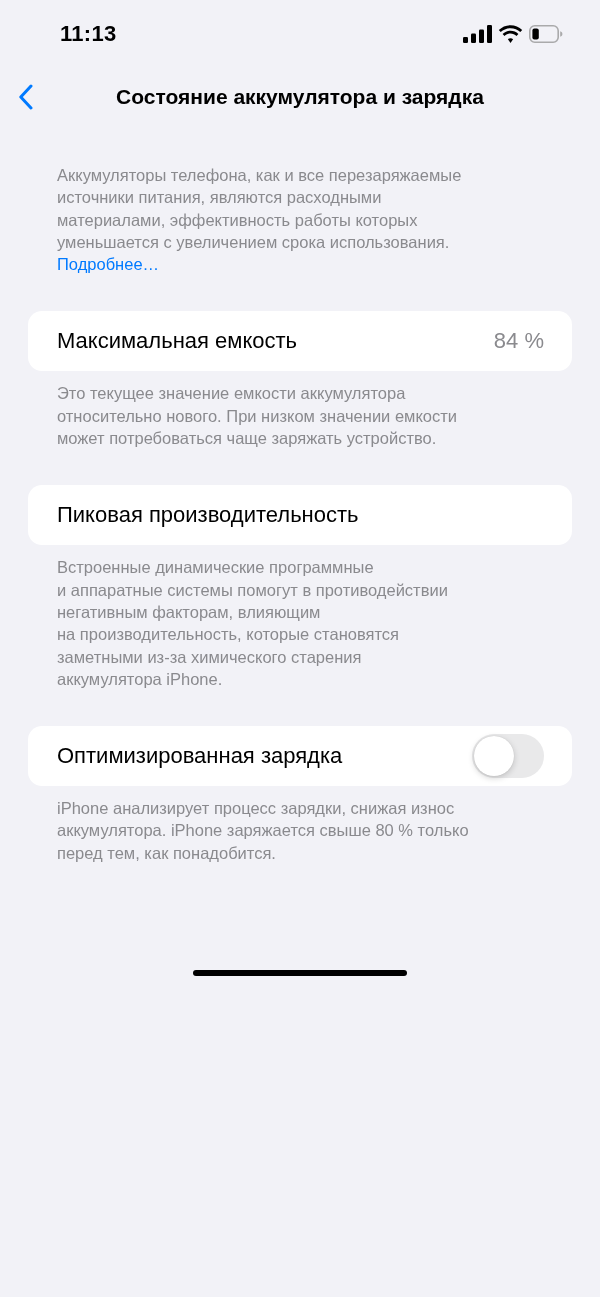  What do you see at coordinates (546, 34) in the screenshot?
I see `battery-icon` at bounding box center [546, 34].